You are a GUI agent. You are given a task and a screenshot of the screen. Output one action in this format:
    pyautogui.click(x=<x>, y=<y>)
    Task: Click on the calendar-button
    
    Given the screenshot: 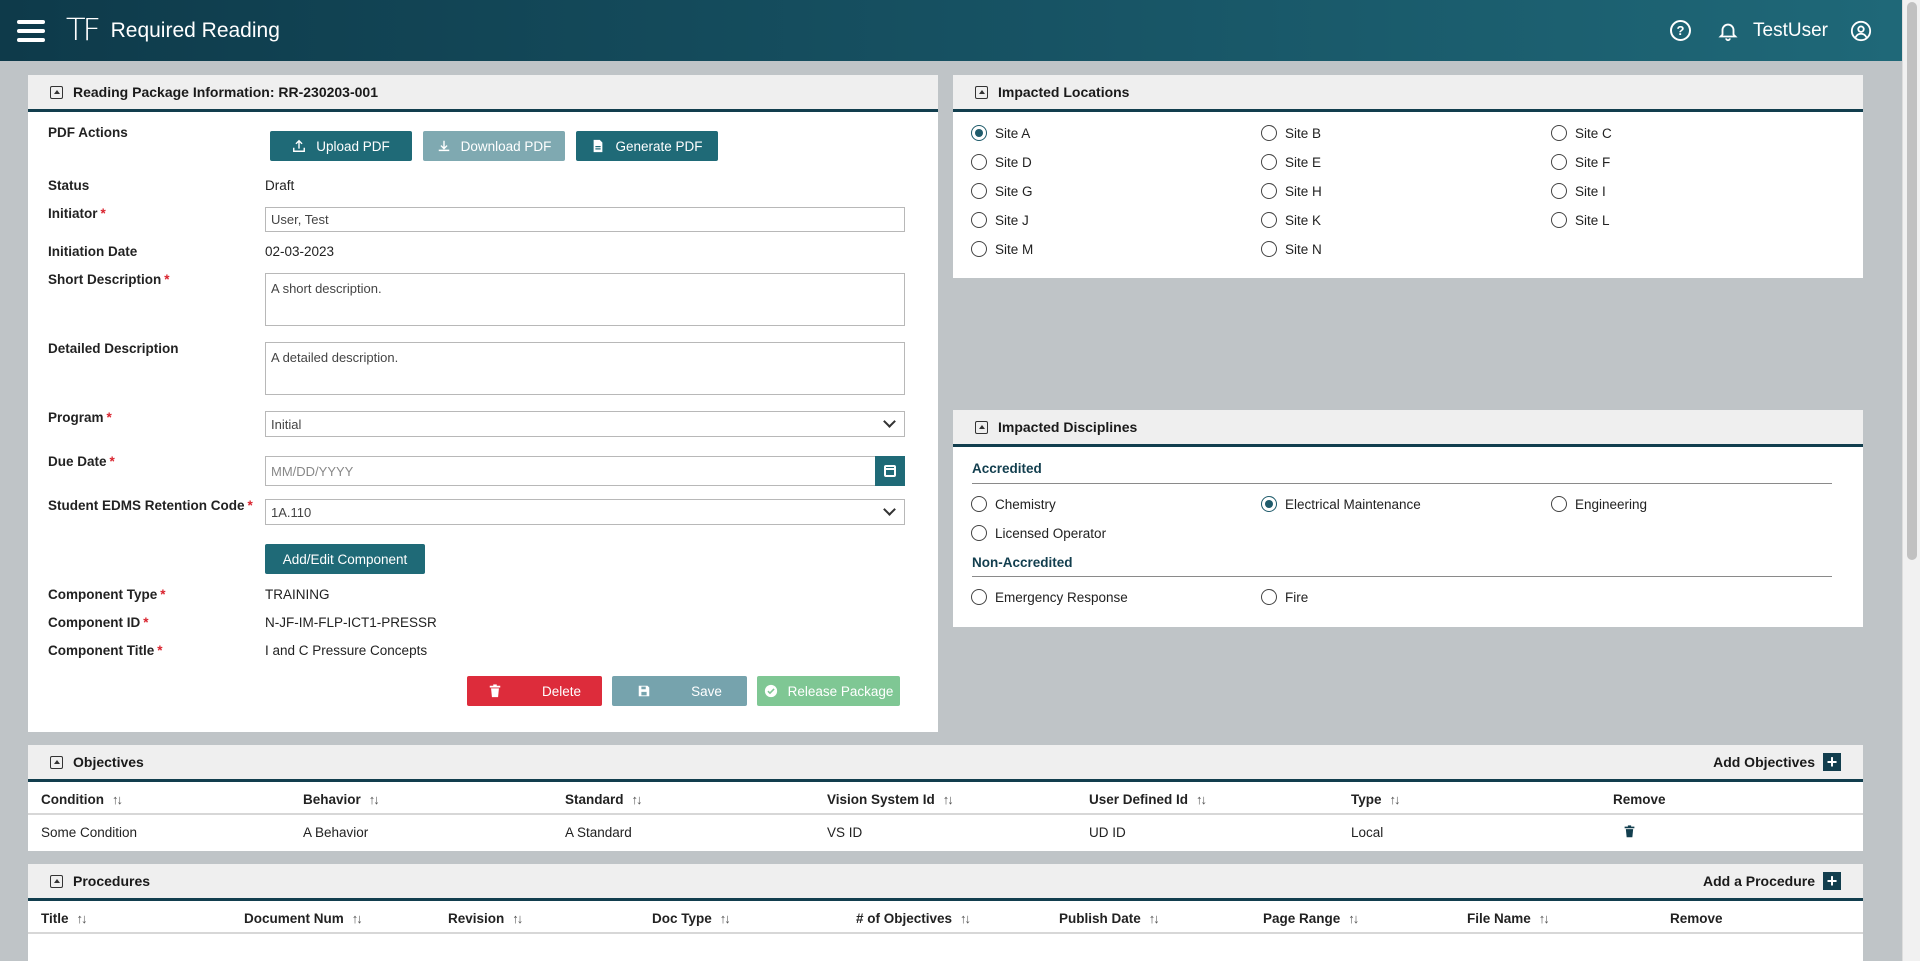 What is the action you would take?
    pyautogui.click(x=890, y=471)
    